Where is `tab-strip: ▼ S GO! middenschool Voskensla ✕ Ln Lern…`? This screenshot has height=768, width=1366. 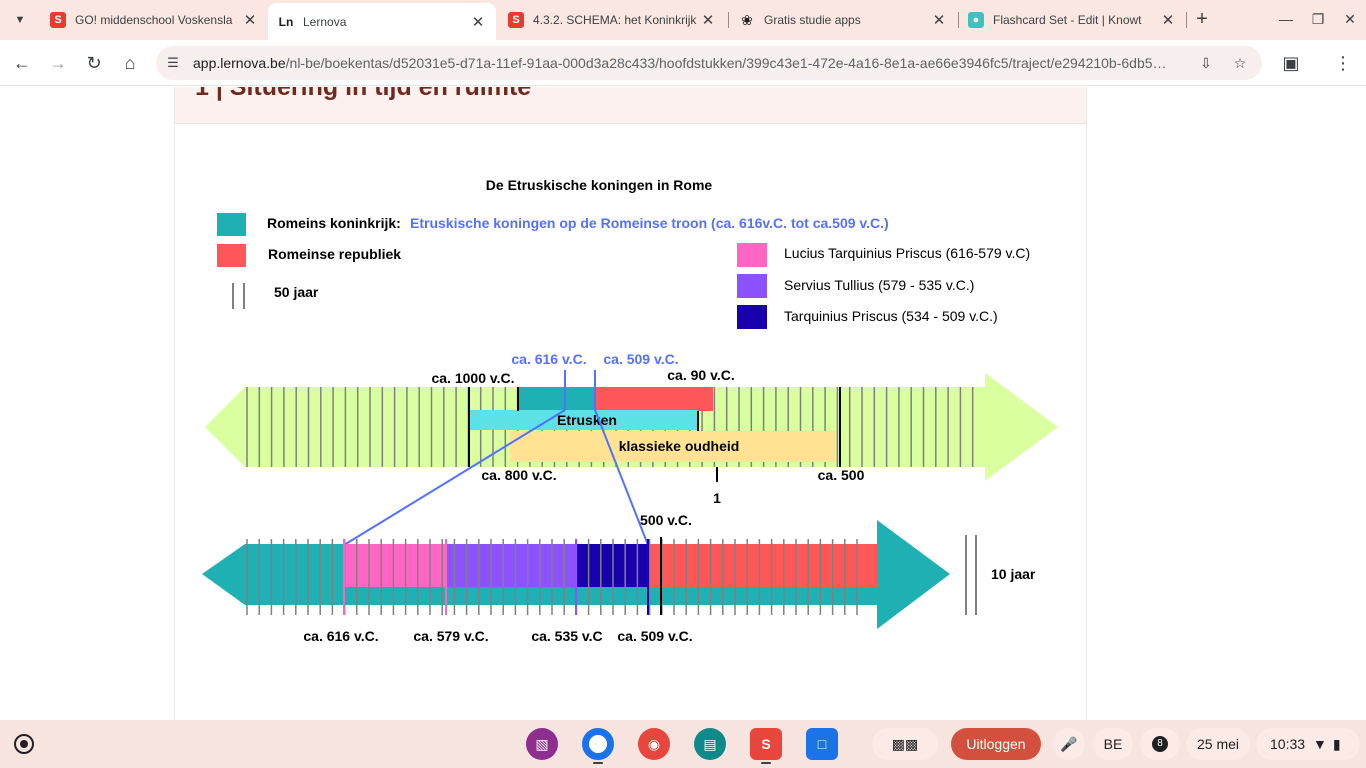 tab-strip: ▼ S GO! middenschool Voskensla ✕ Ln Lern… is located at coordinates (683, 20).